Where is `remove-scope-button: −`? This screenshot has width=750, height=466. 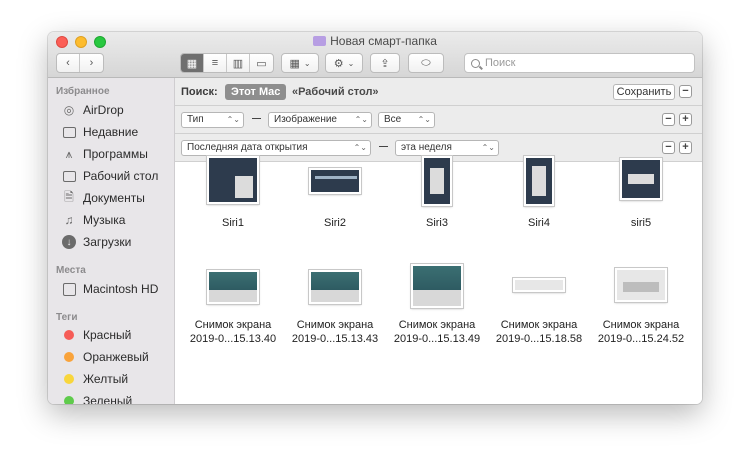
remove-scope-button: − is located at coordinates (685, 91).